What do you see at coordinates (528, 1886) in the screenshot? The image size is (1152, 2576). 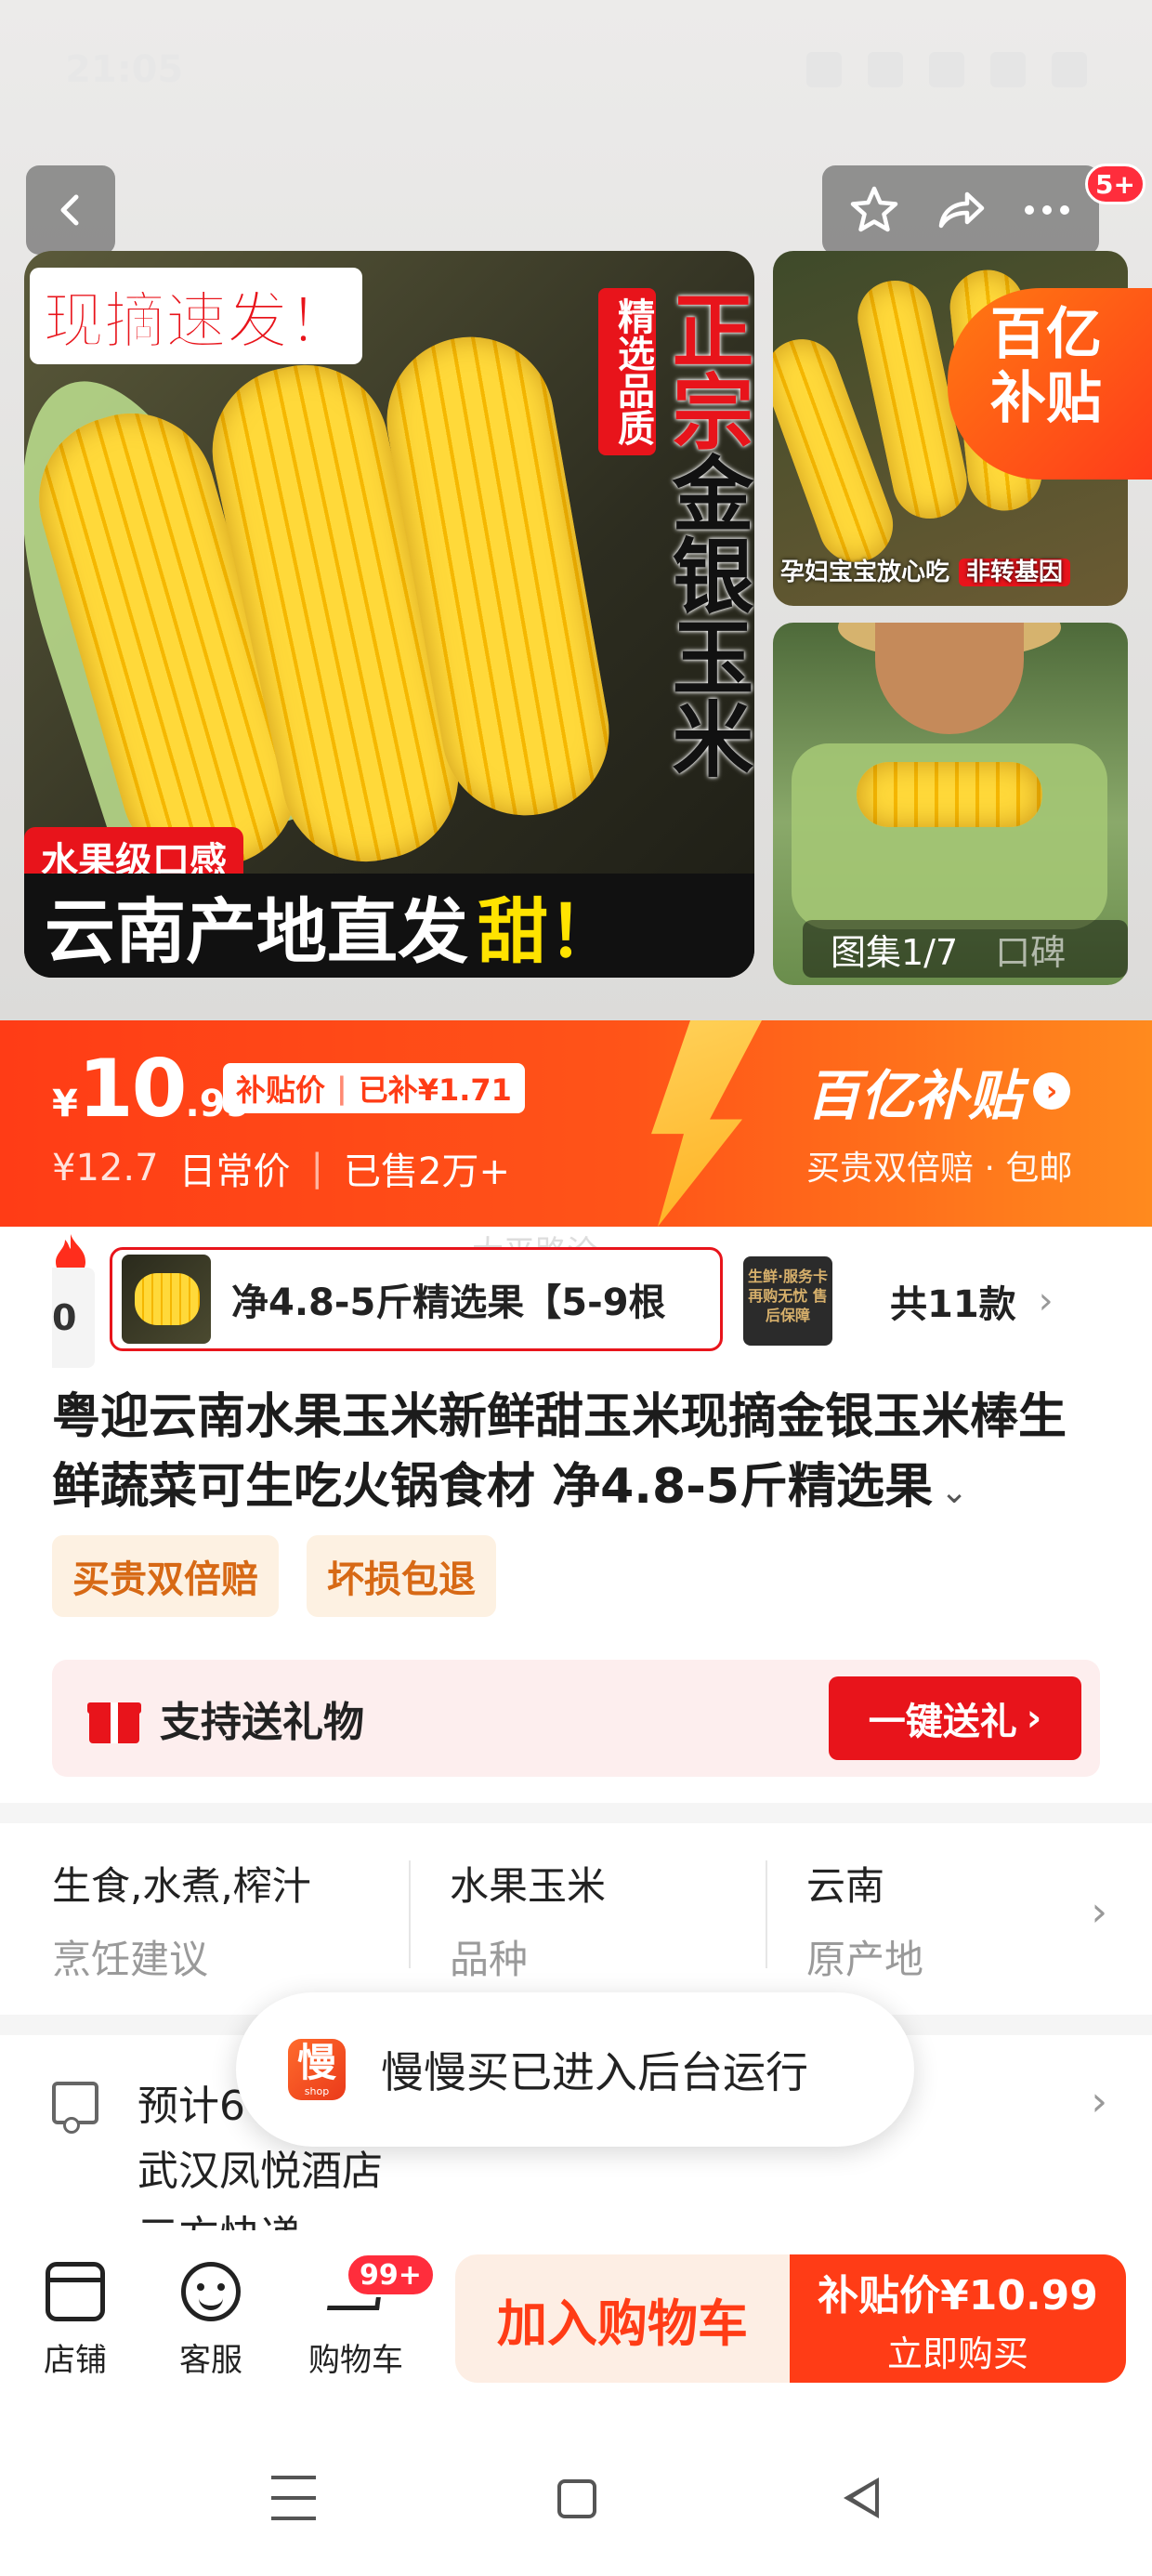 I see `attribute-value: 水果玉米` at bounding box center [528, 1886].